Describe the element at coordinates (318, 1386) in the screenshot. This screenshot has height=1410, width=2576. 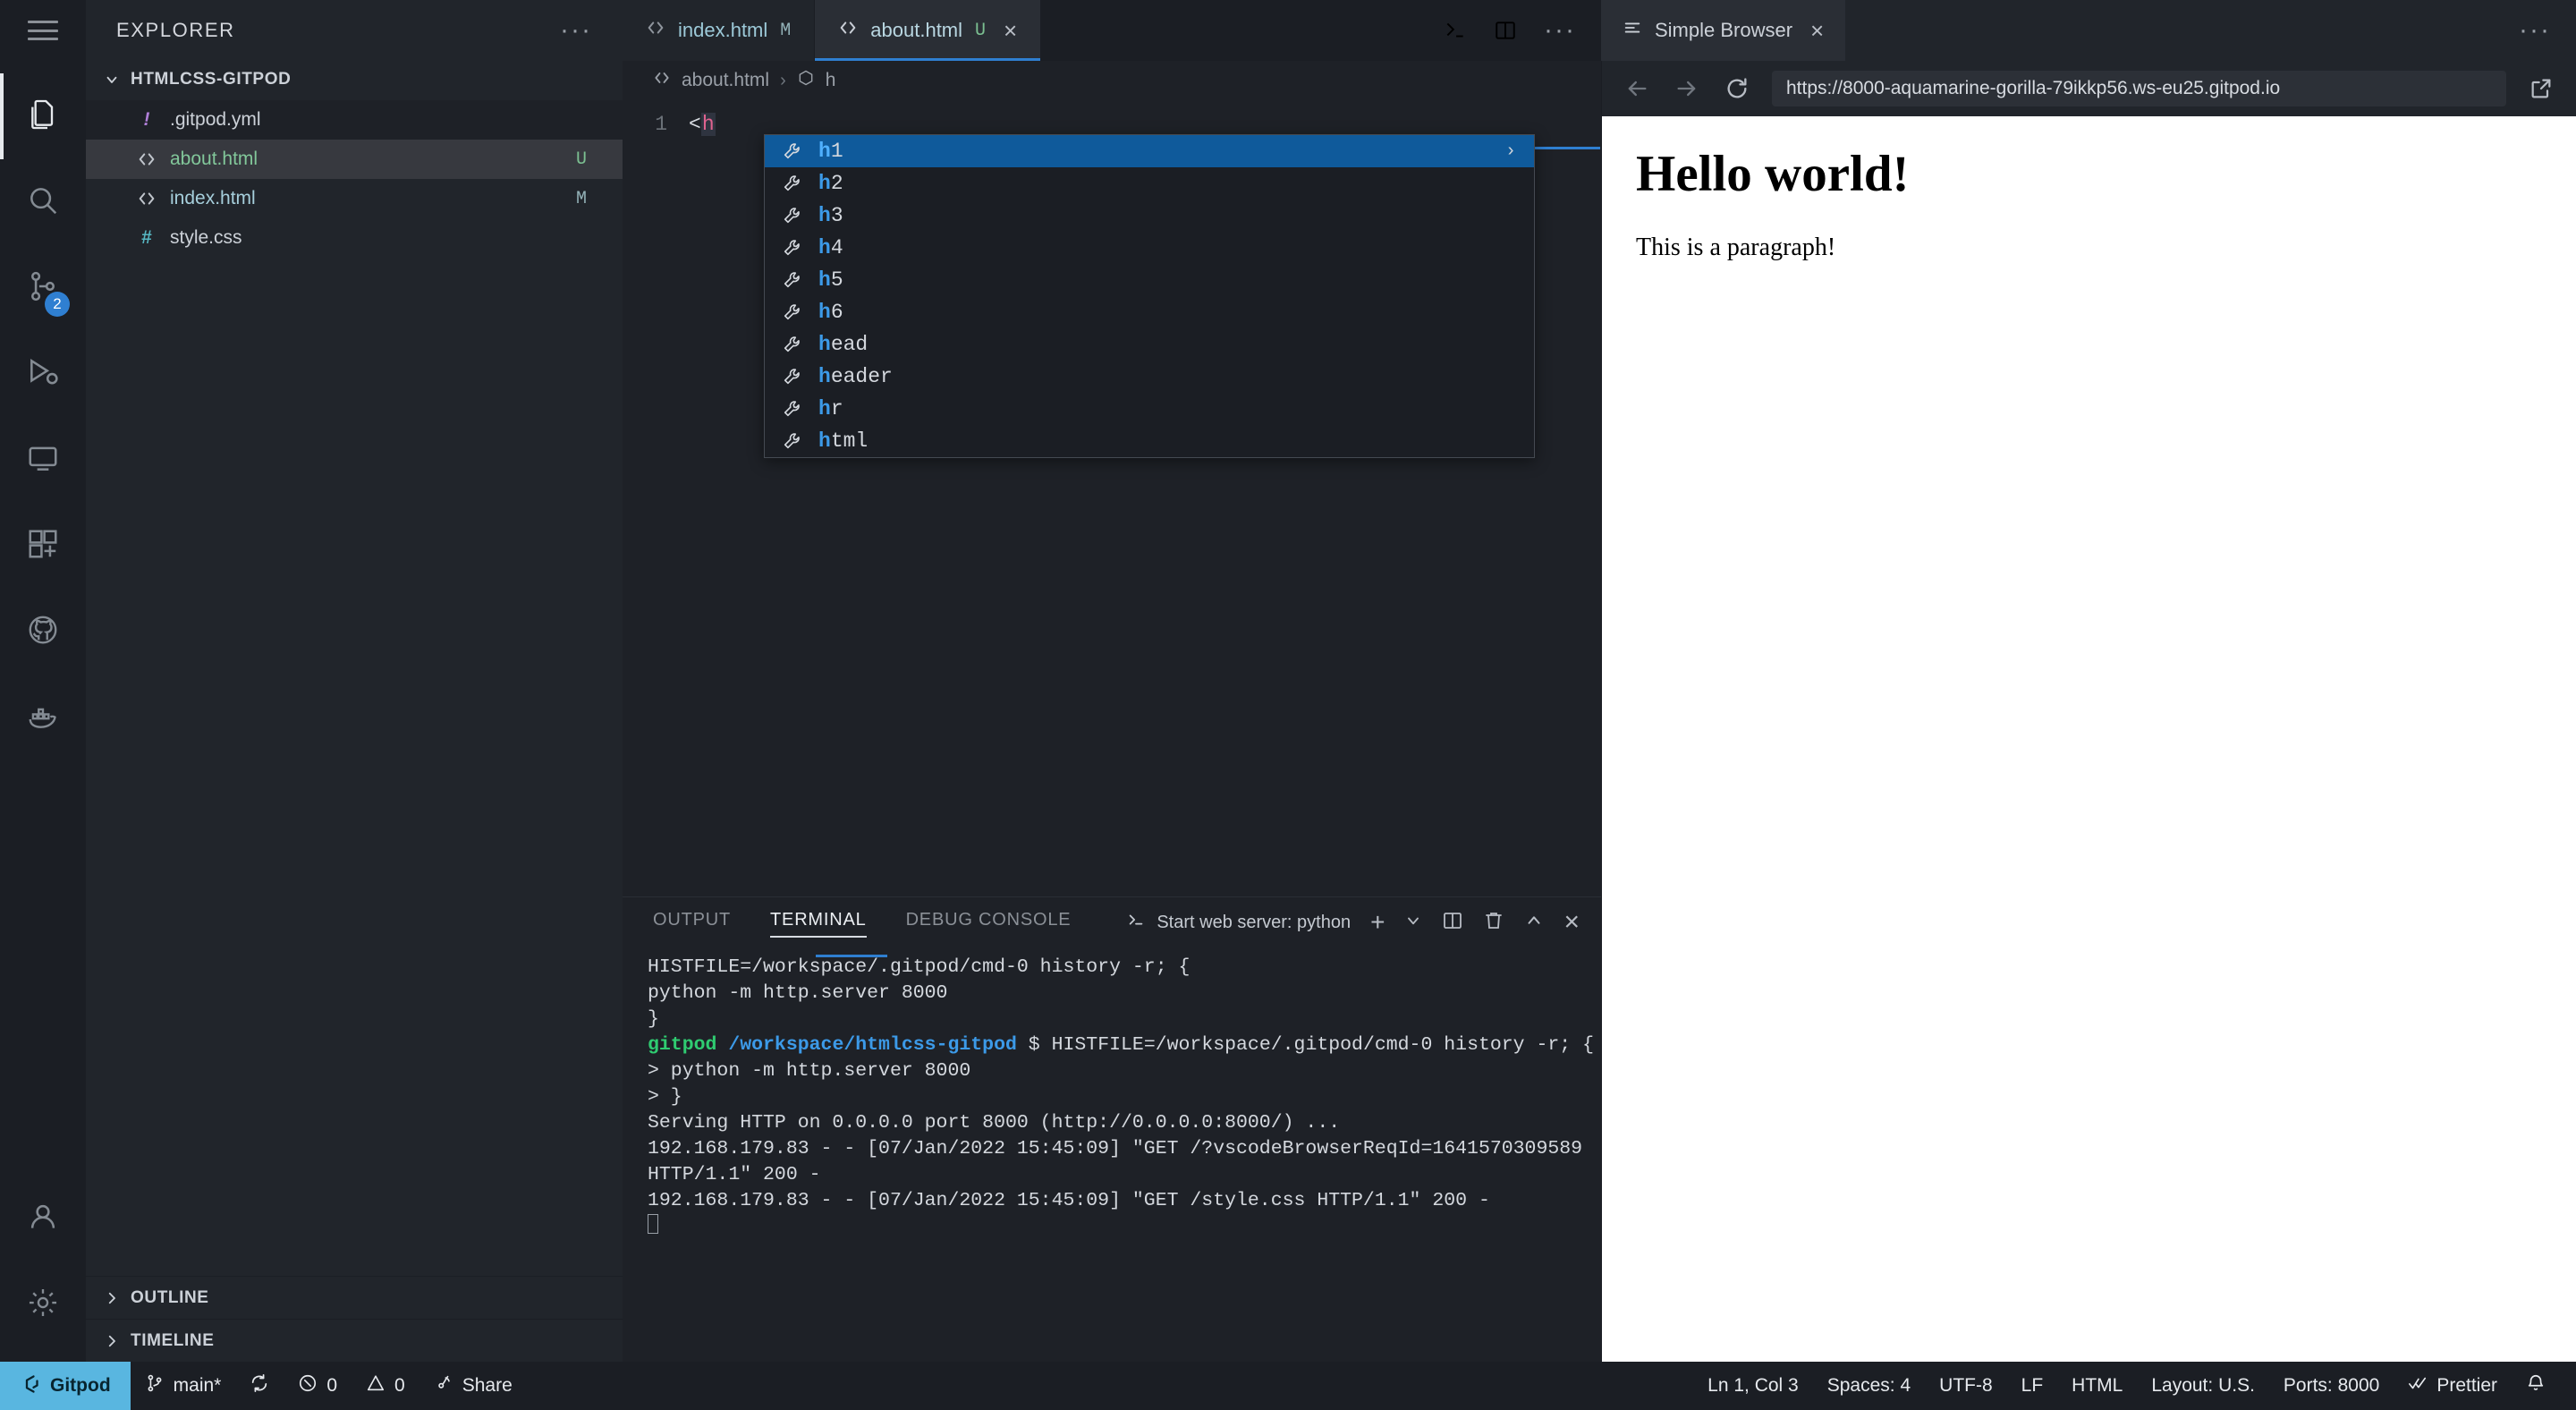
I see `status-errors: 0` at that location.